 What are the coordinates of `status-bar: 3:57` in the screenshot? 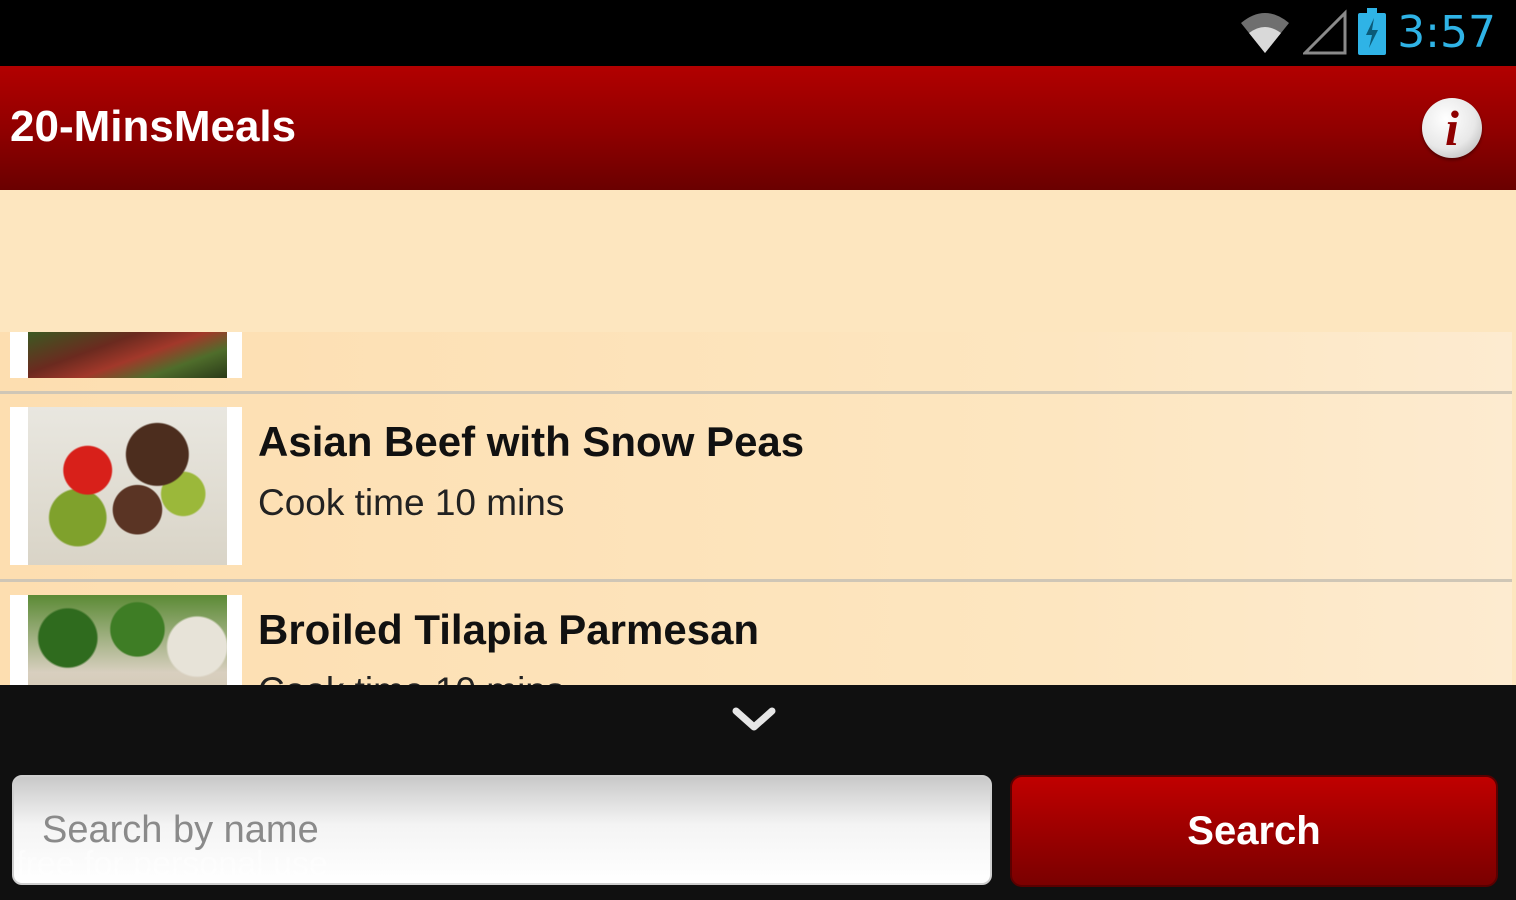 It's located at (758, 33).